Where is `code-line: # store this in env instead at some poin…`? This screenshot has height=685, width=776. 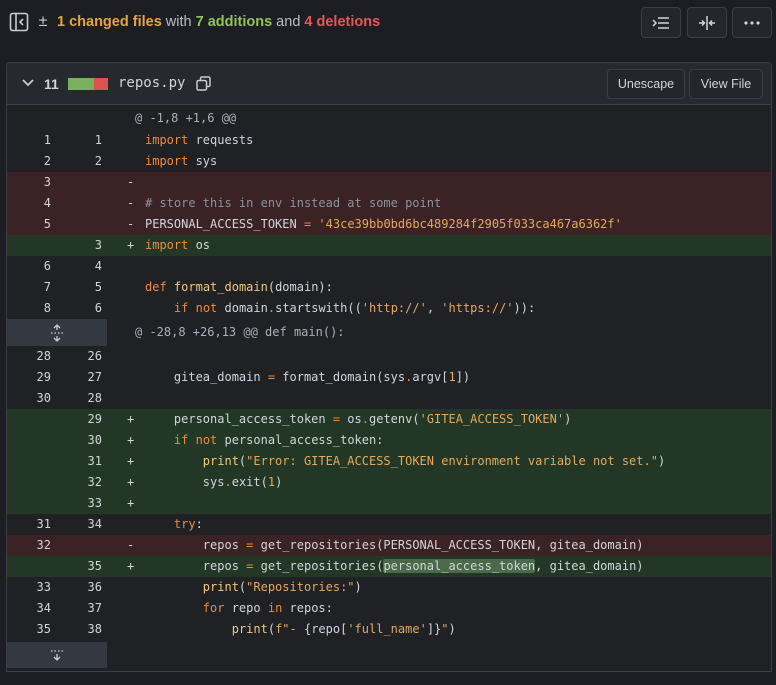
code-line: # store this in env instead at some poin… is located at coordinates (293, 203).